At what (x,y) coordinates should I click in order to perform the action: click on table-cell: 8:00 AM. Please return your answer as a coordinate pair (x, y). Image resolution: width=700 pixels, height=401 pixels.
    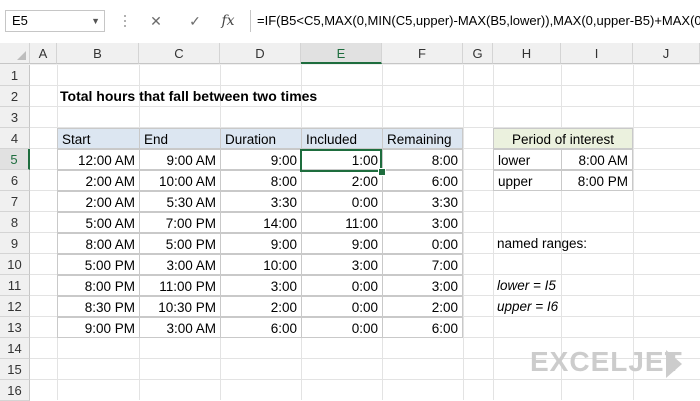
    Looking at the image, I should click on (98, 243).